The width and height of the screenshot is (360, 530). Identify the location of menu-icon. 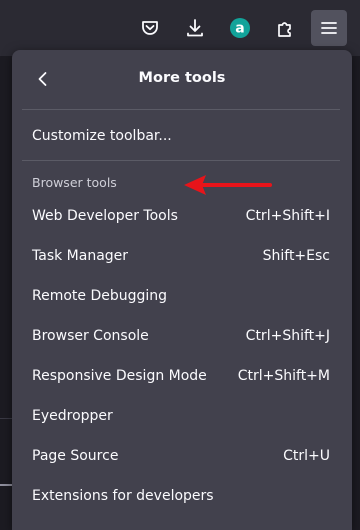
(329, 28).